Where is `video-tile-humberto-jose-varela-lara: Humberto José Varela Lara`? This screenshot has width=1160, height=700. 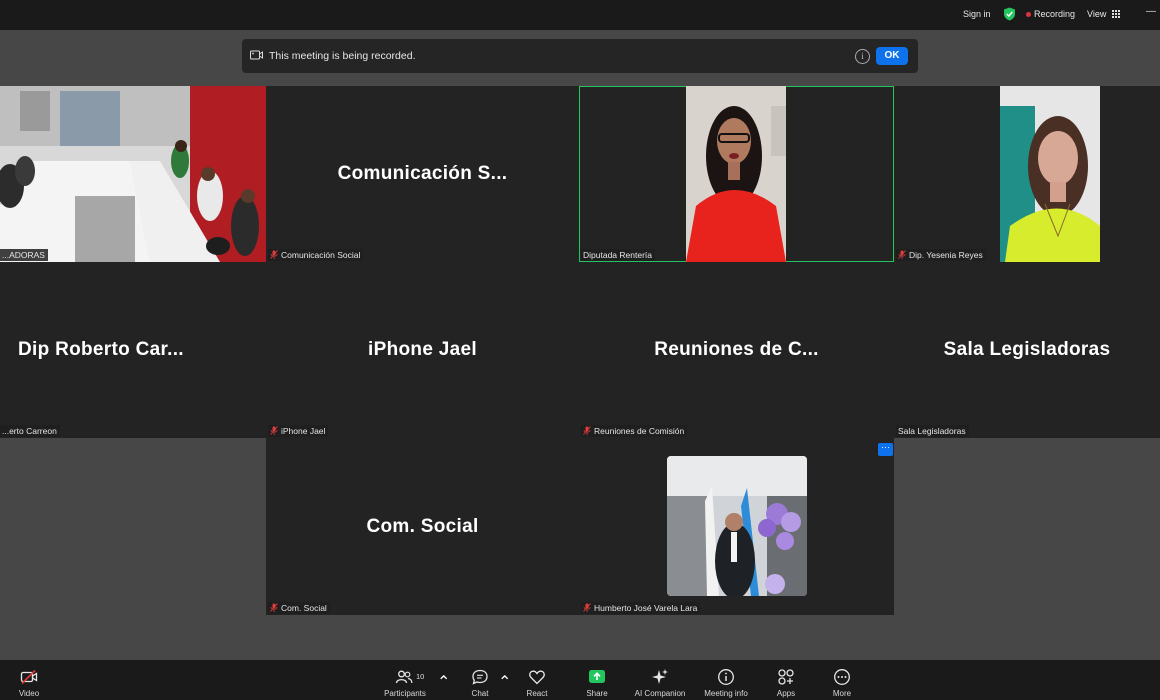
video-tile-humberto-jose-varela-lara: Humberto José Varela Lara is located at coordinates (736, 526).